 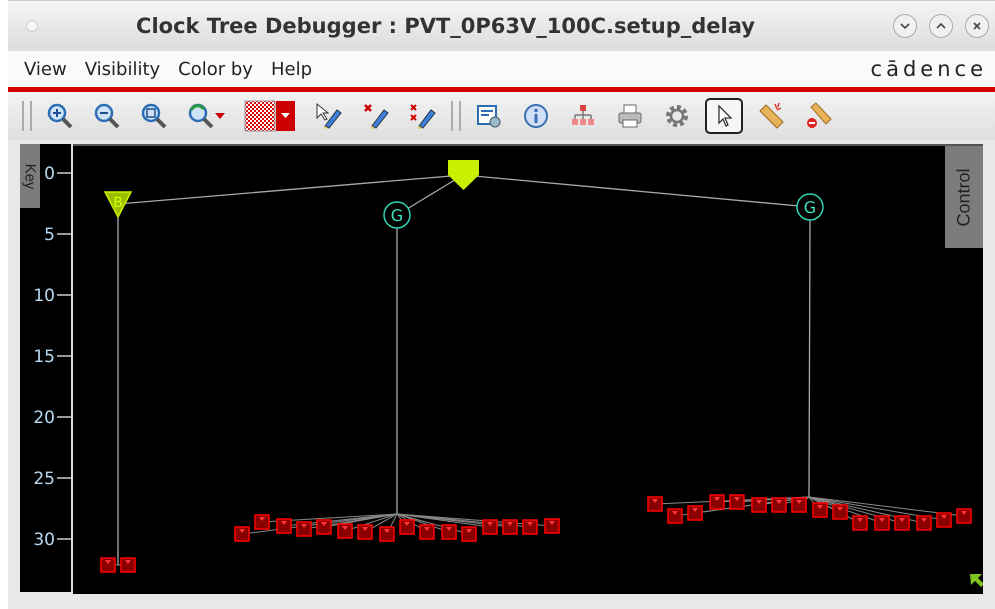 What do you see at coordinates (201, 116) in the screenshot?
I see `zoom-back-icon` at bounding box center [201, 116].